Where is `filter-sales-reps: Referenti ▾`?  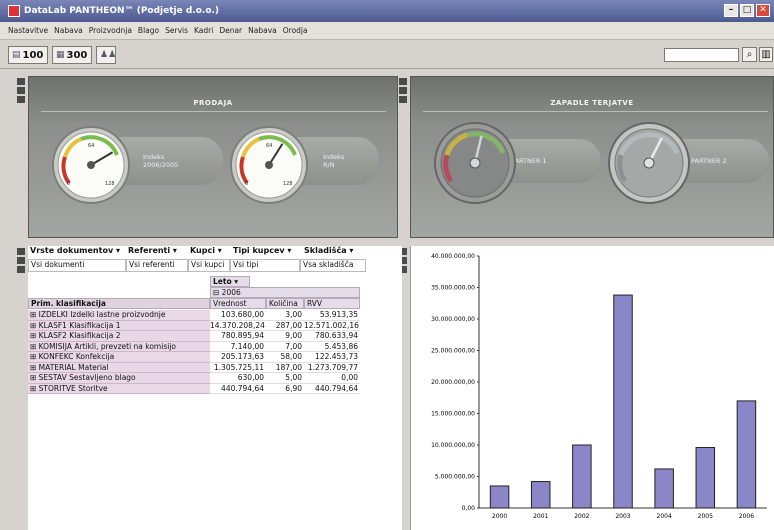
filter-sales-reps: Referenti ▾ is located at coordinates (152, 252).